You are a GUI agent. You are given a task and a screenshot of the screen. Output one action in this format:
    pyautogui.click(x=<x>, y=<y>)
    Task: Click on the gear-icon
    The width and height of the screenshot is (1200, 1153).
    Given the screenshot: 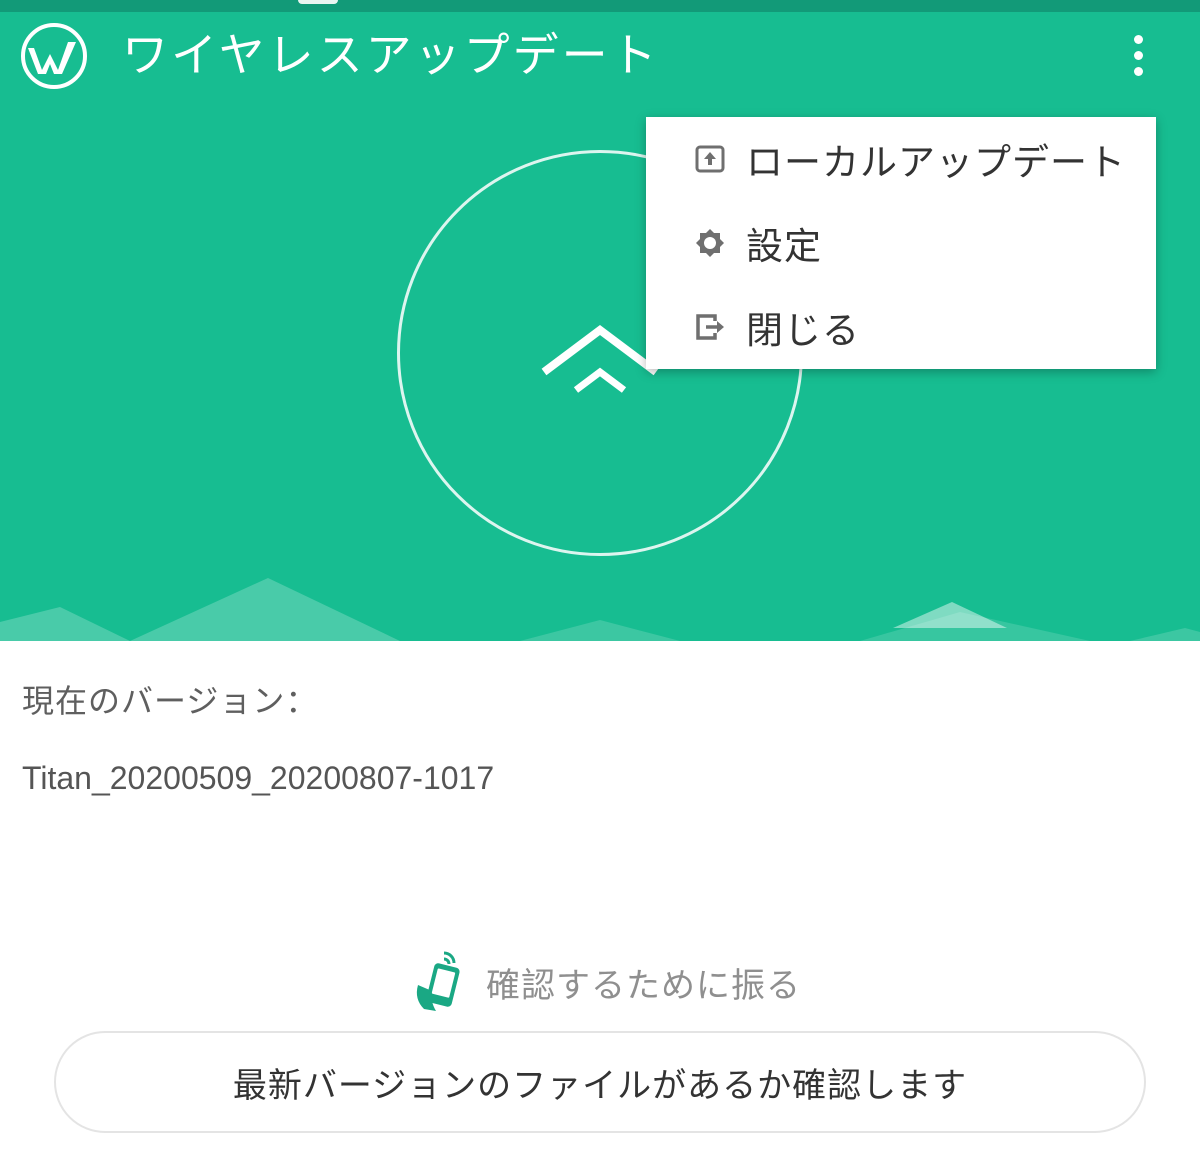 What is the action you would take?
    pyautogui.click(x=710, y=243)
    